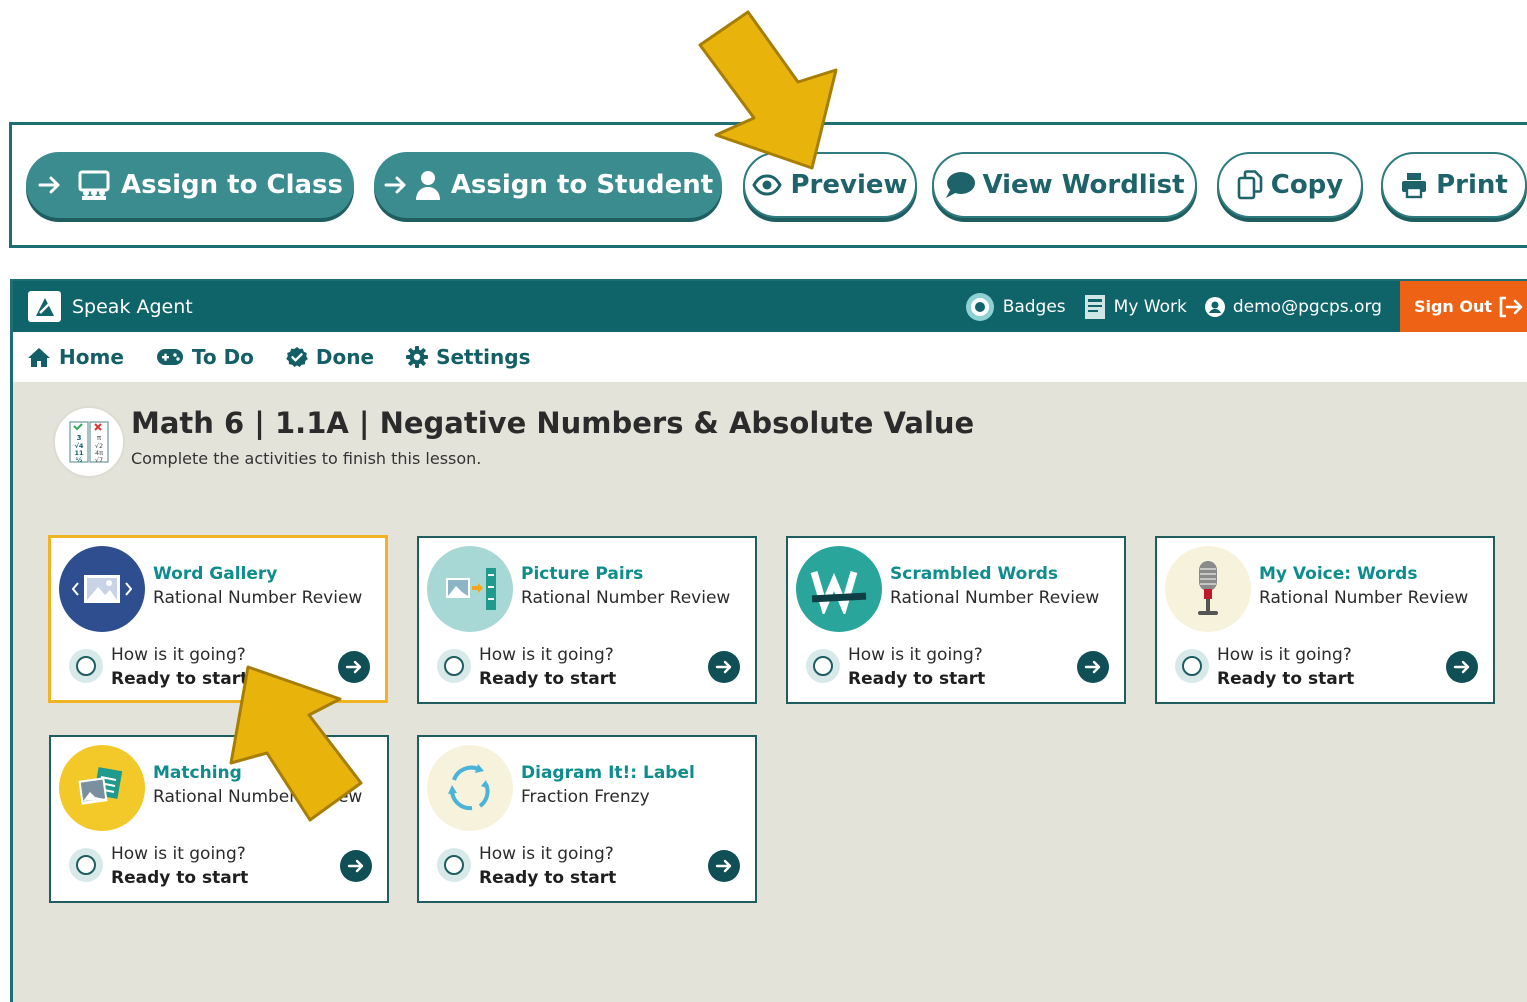 The height and width of the screenshot is (1002, 1527). I want to click on activity-title: Matching, so click(197, 773).